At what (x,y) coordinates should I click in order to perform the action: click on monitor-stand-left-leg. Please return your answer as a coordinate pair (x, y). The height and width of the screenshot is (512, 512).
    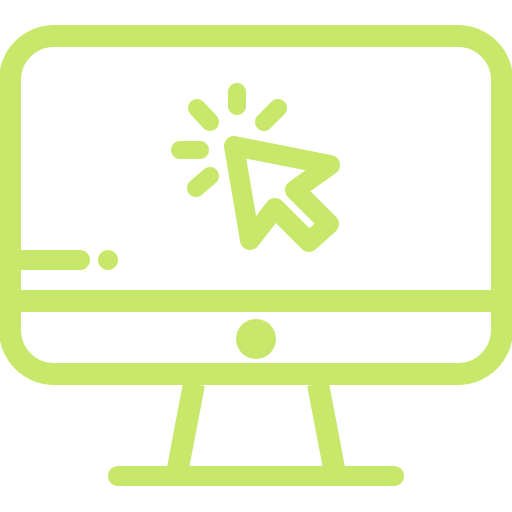
    Looking at the image, I should click on (186, 426).